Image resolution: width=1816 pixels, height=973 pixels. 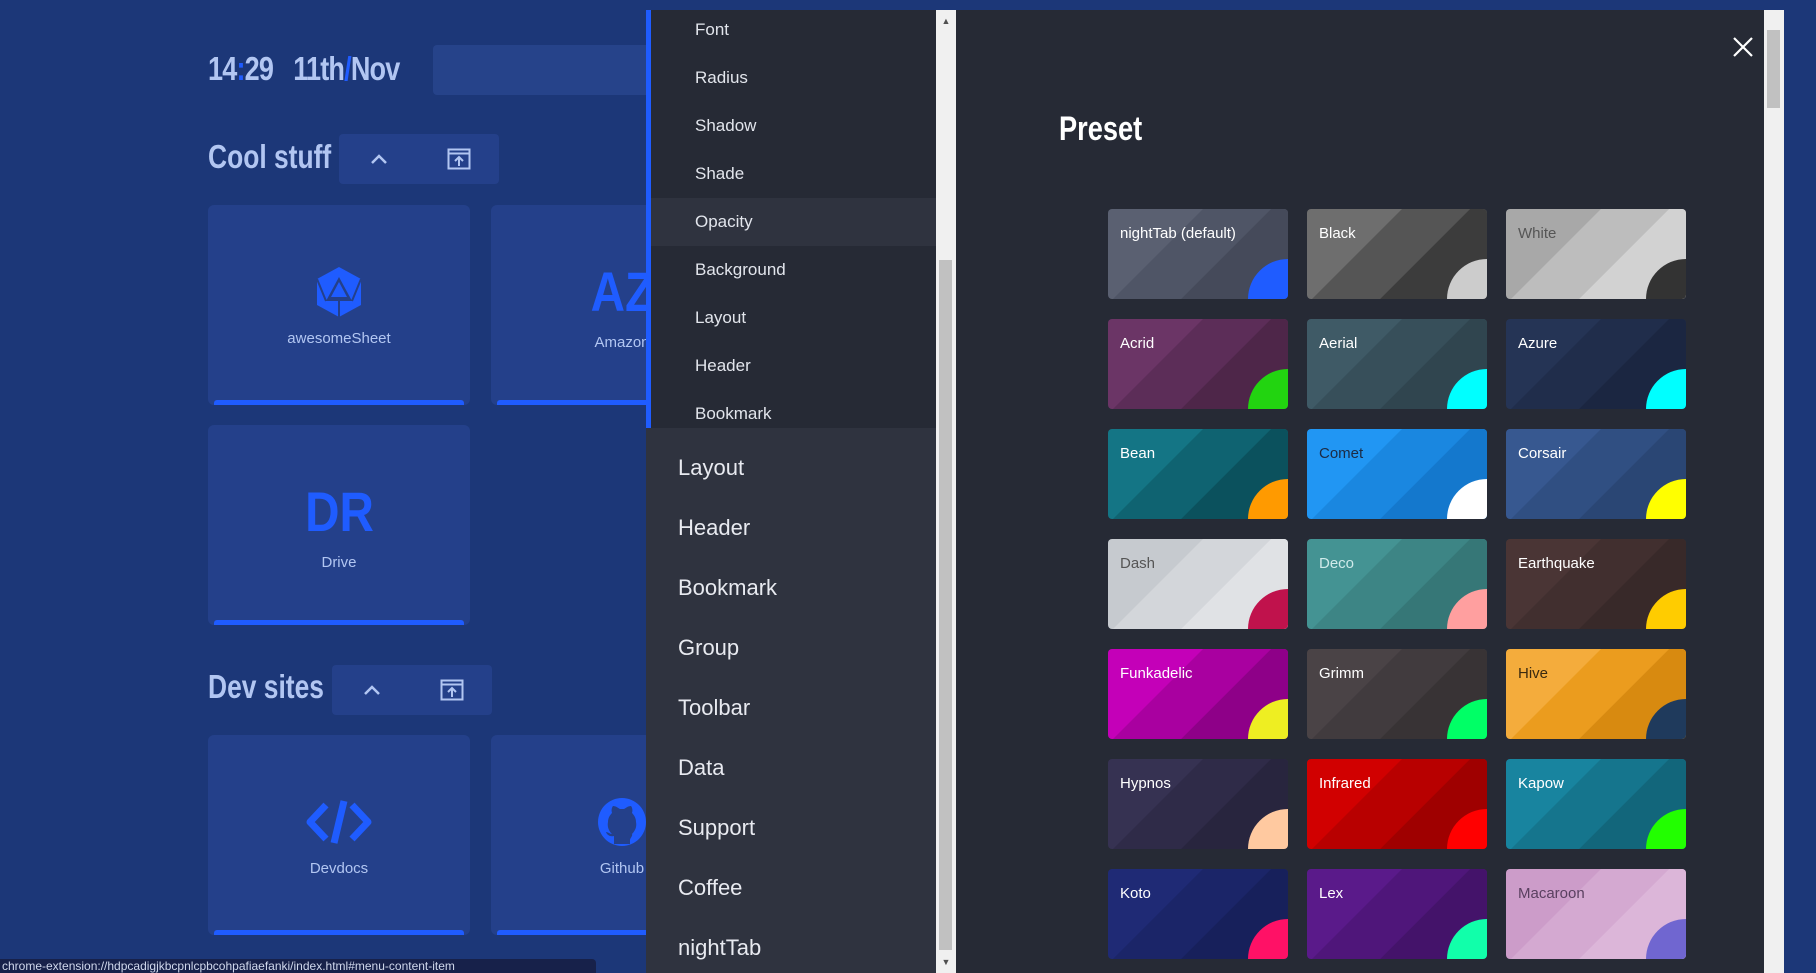 I want to click on preset-theme-button: Aerial, so click(x=1397, y=364).